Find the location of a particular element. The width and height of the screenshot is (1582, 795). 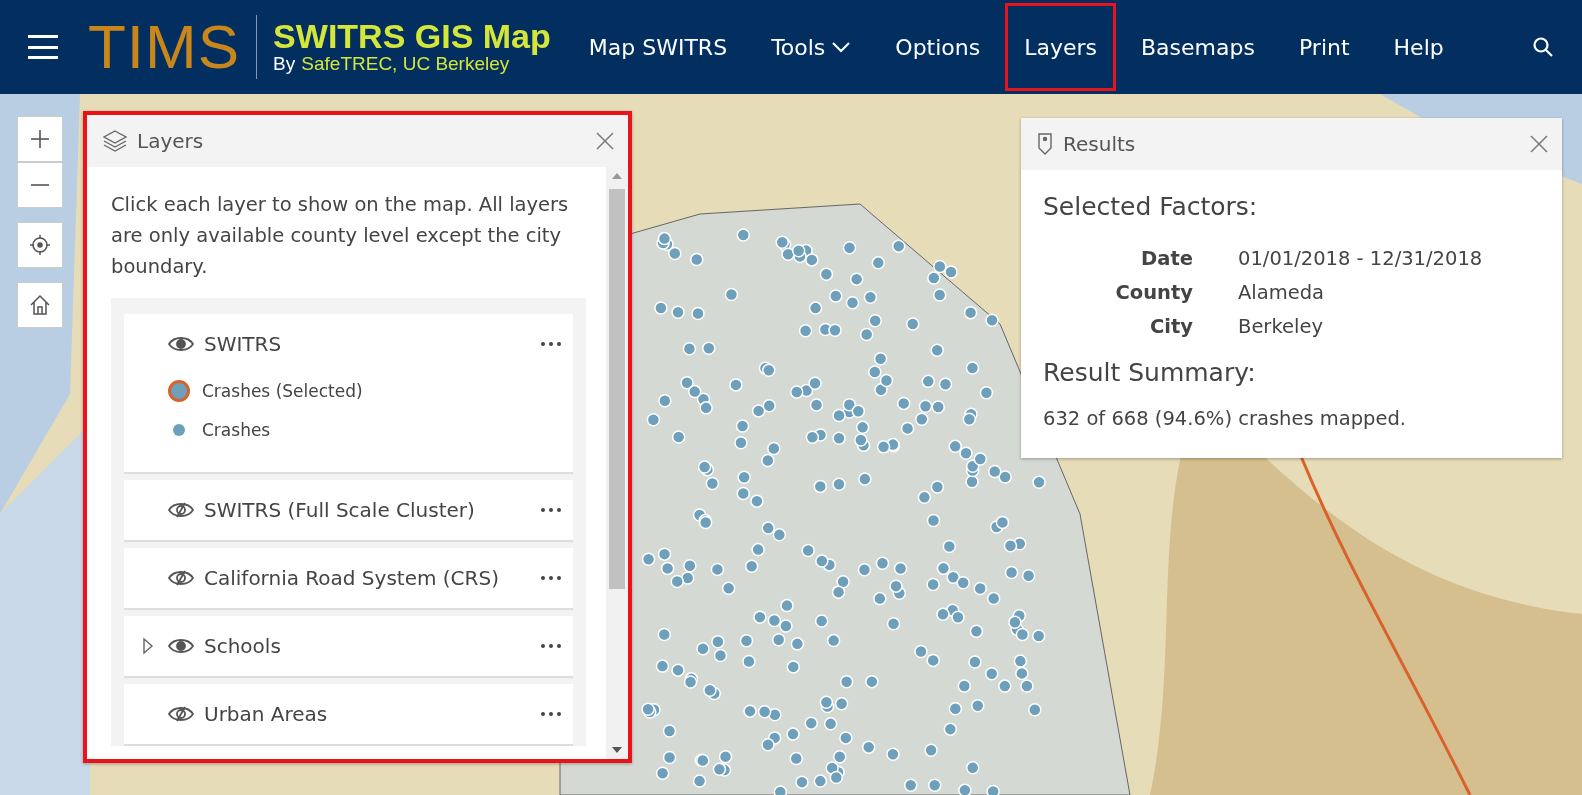

result-summary: 632 of 668 (94.6%) crashes mapped. is located at coordinates (1225, 418).